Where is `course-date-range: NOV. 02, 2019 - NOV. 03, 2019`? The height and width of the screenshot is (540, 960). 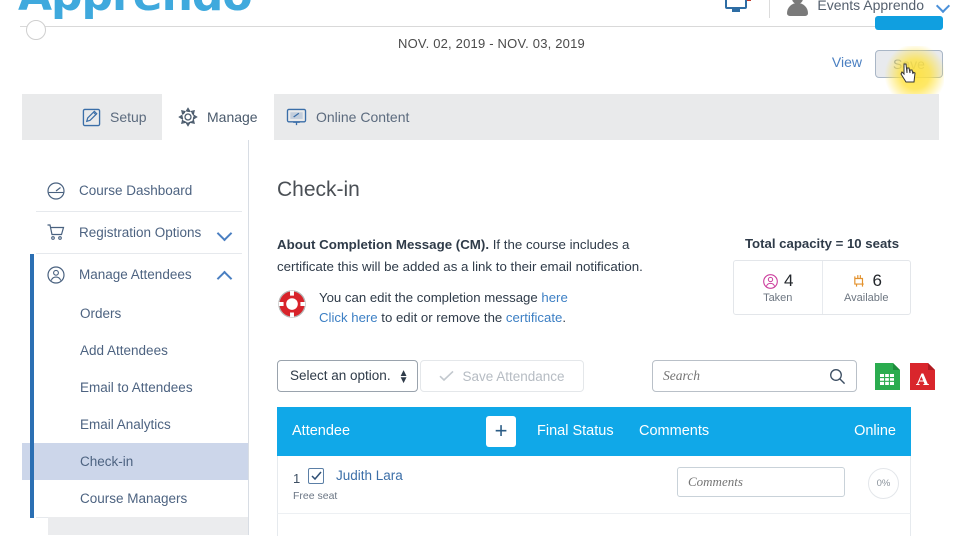 course-date-range: NOV. 02, 2019 - NOV. 03, 2019 is located at coordinates (491, 43).